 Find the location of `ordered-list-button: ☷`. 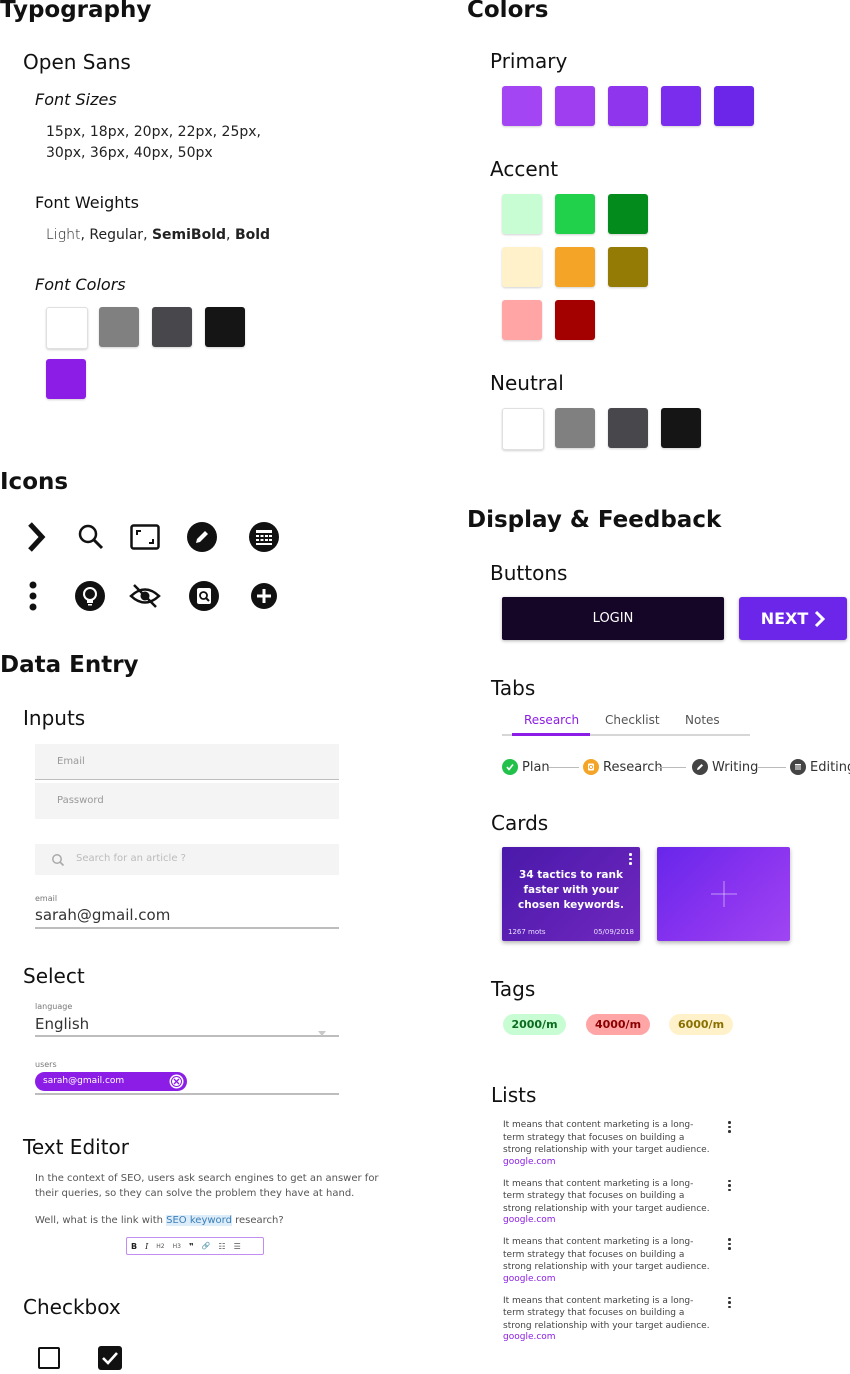

ordered-list-button: ☷ is located at coordinates (221, 1246).